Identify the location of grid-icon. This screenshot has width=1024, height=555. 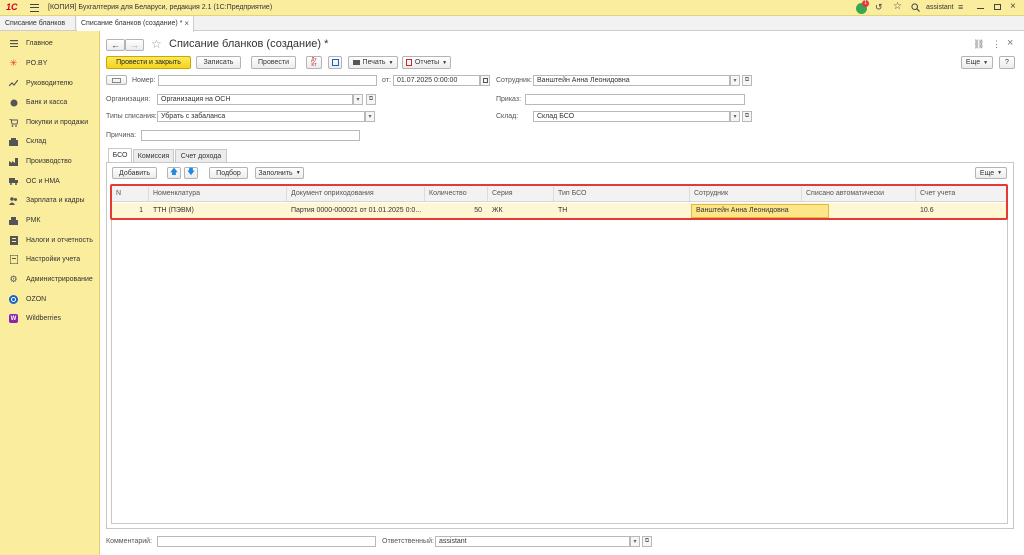
(116, 80).